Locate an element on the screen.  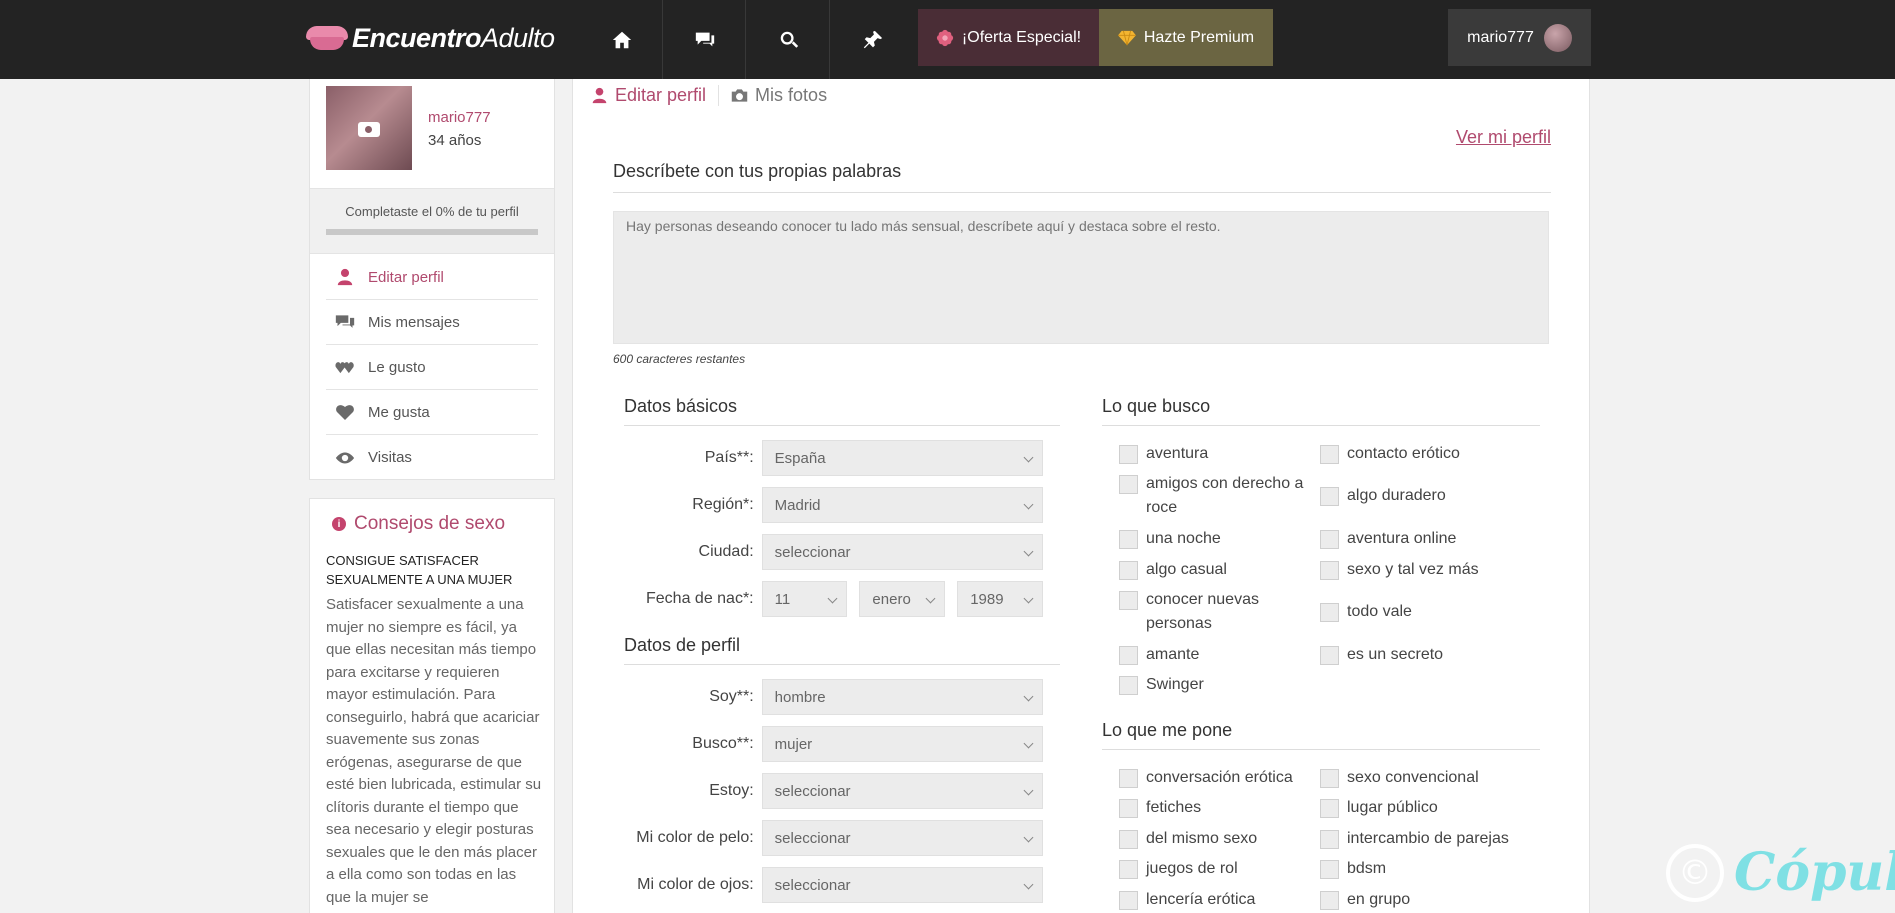
profile-completion-text: Completaste el 0% de tu perfil is located at coordinates (432, 211).